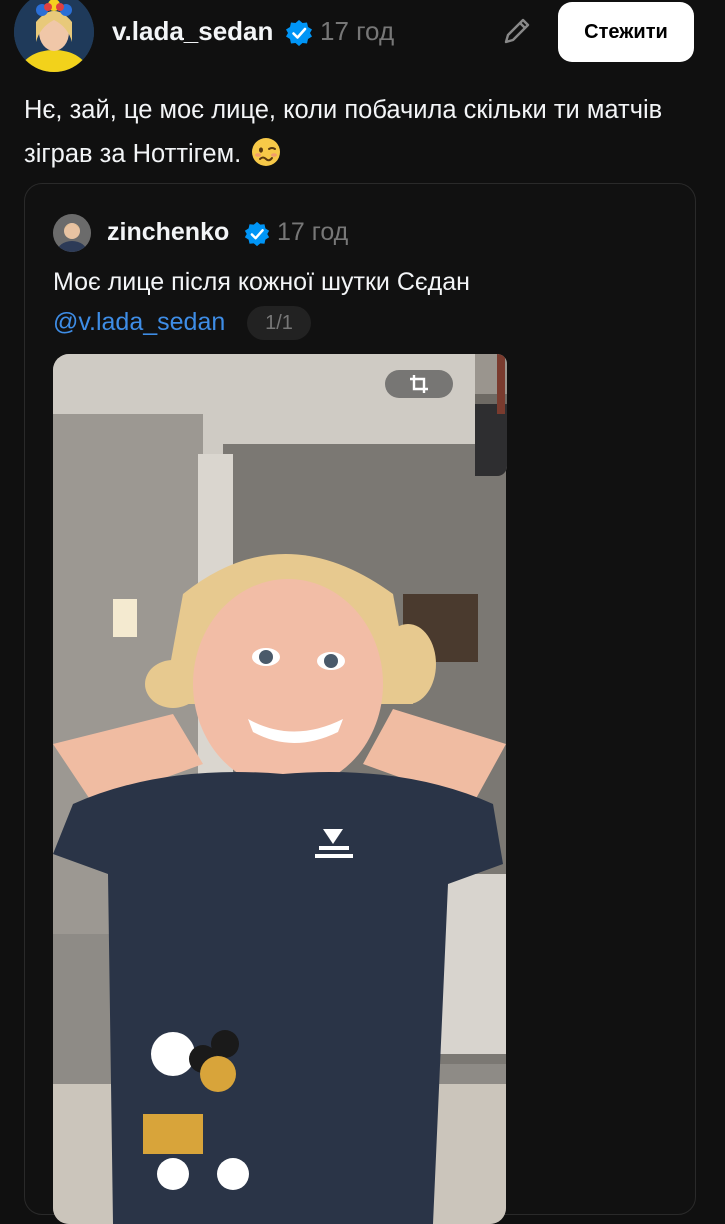  Describe the element at coordinates (266, 152) in the screenshot. I see `woozy-face-emoji-icon` at that location.